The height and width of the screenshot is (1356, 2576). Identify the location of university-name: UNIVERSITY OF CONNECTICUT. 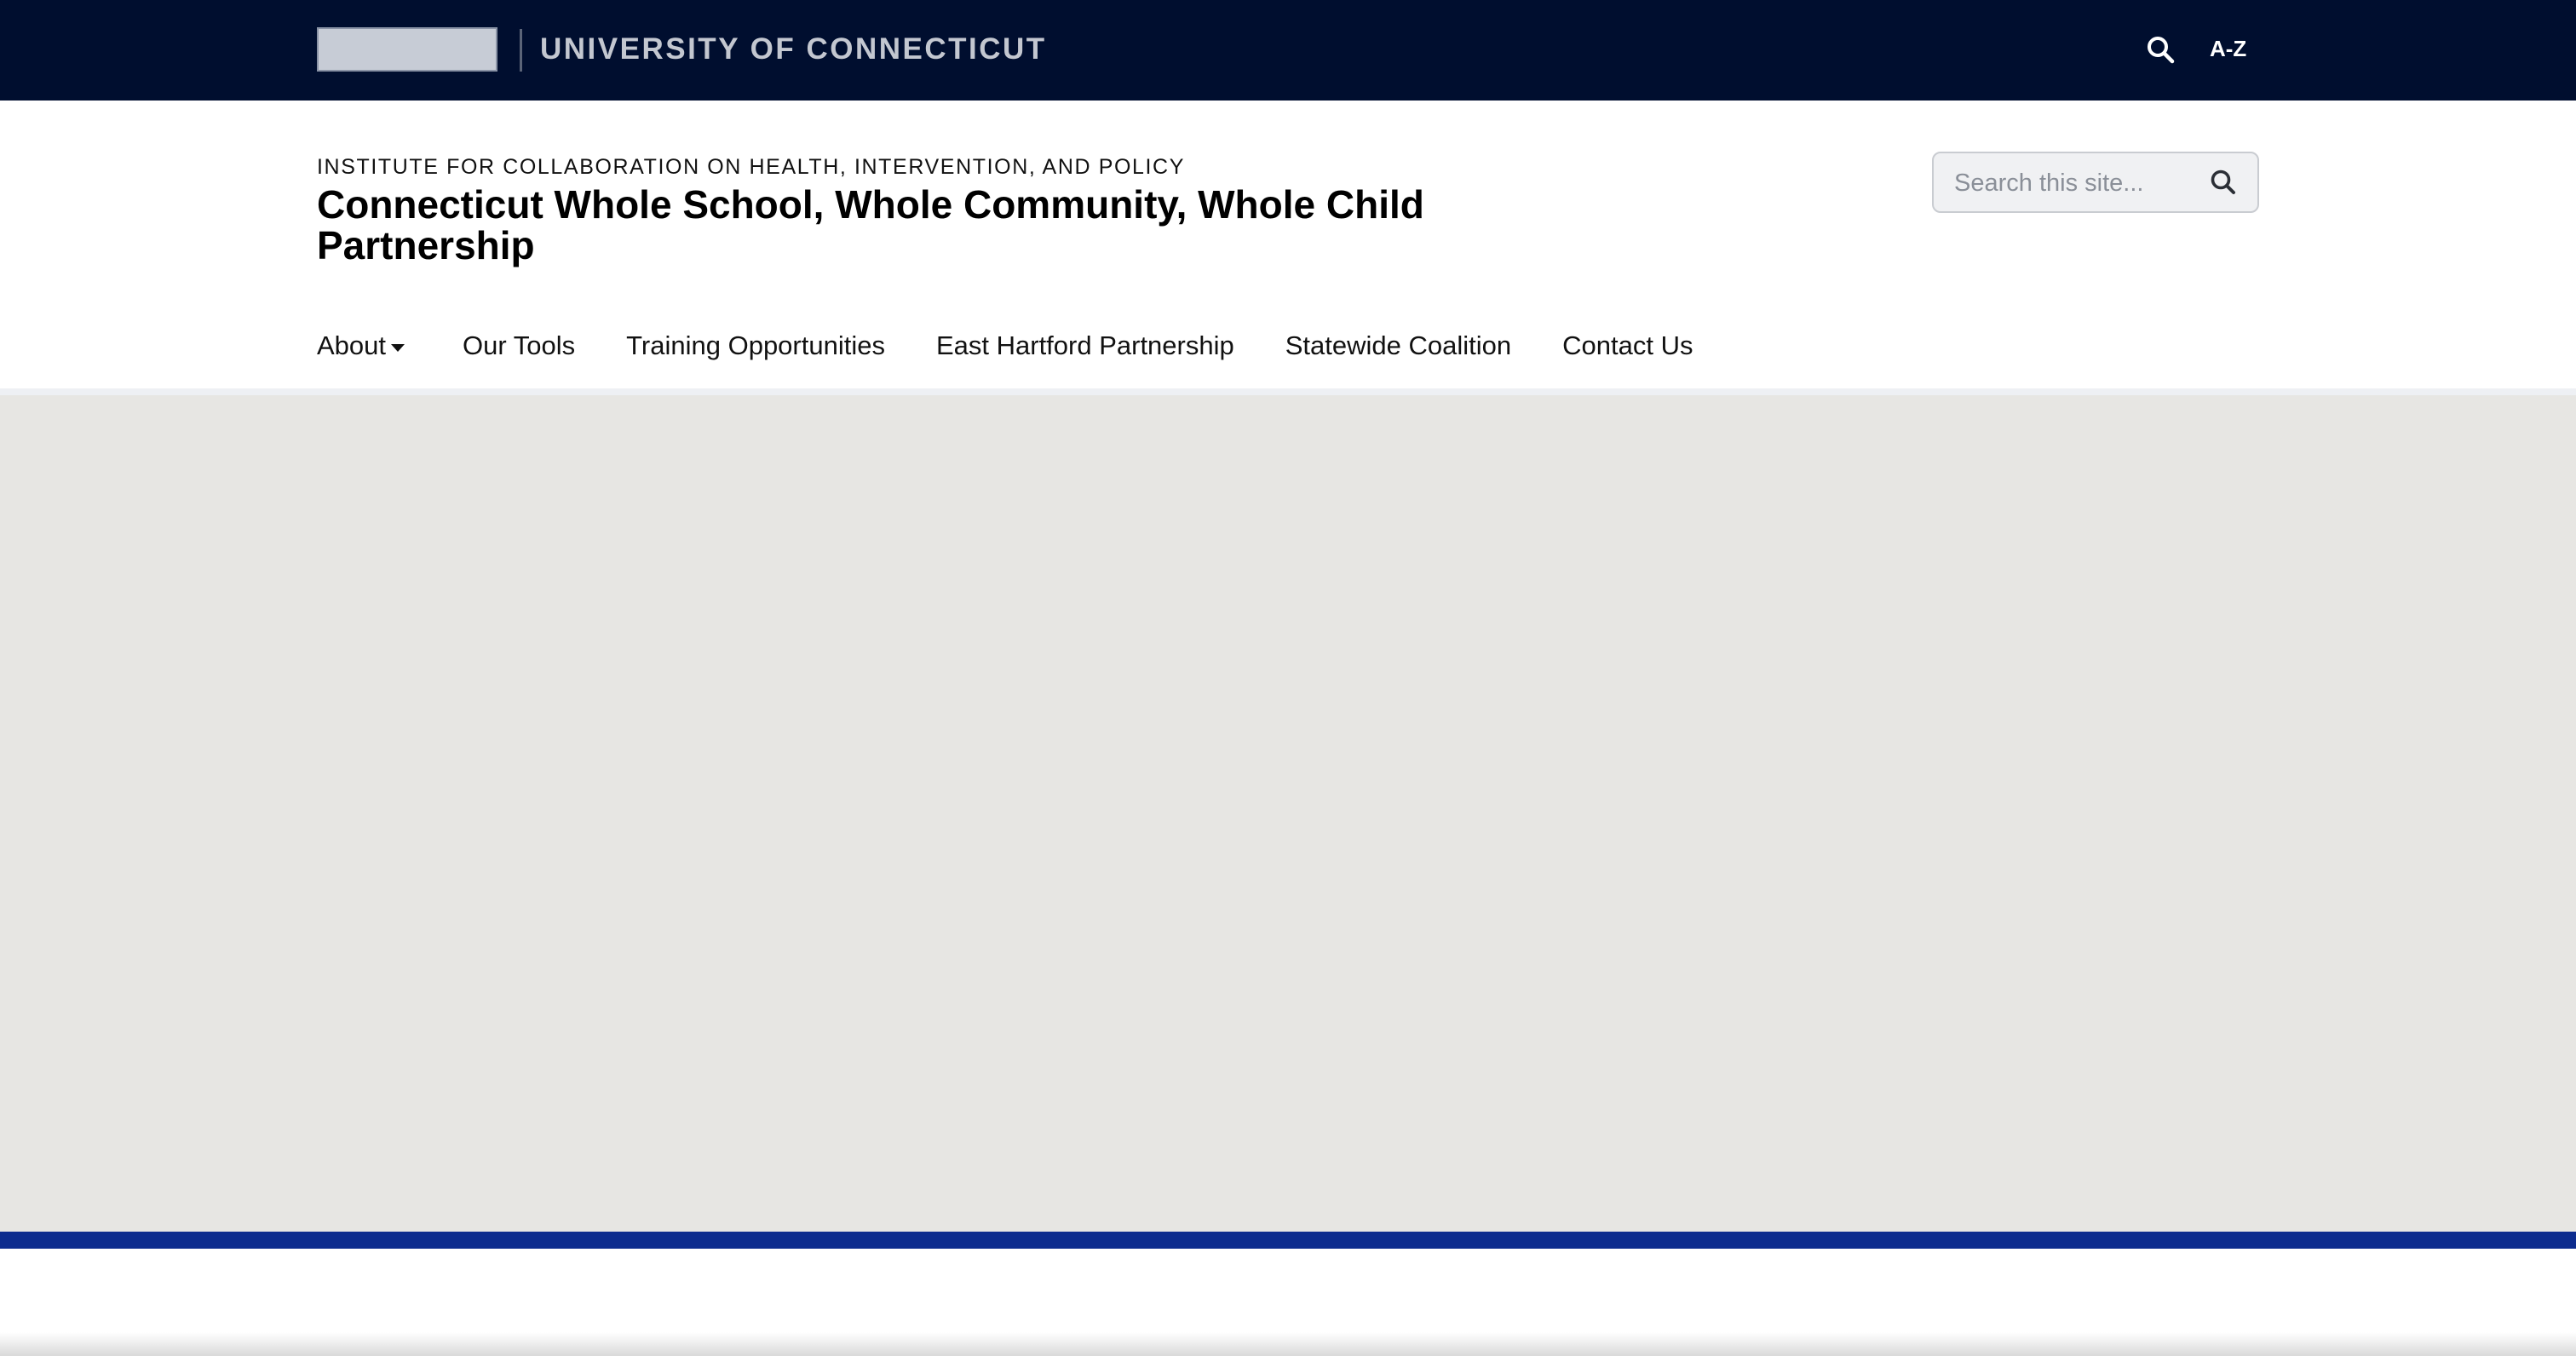
(794, 49).